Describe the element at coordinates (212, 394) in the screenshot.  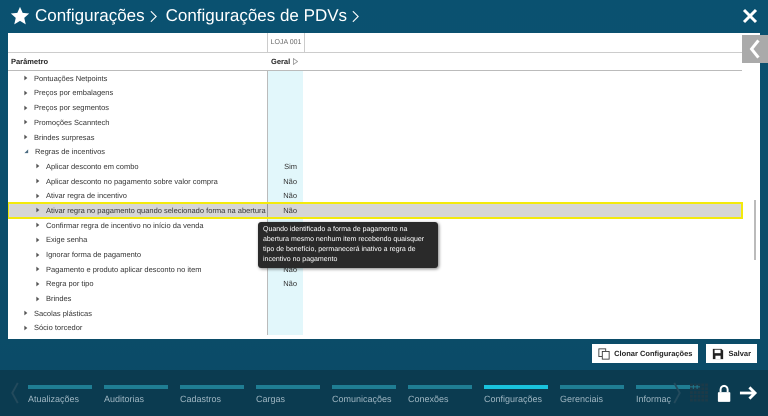
I see `nav-tab: Cadastros` at that location.